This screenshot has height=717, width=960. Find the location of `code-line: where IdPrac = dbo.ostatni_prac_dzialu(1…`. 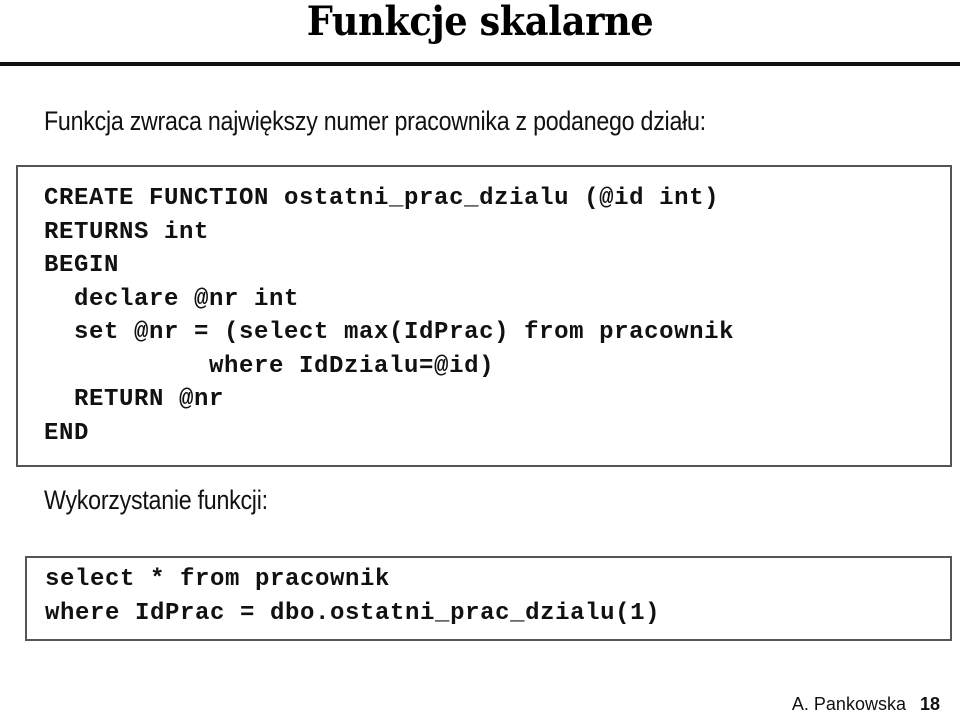

code-line: where IdPrac = dbo.ostatni_prac_dzialu(1… is located at coordinates (353, 613).